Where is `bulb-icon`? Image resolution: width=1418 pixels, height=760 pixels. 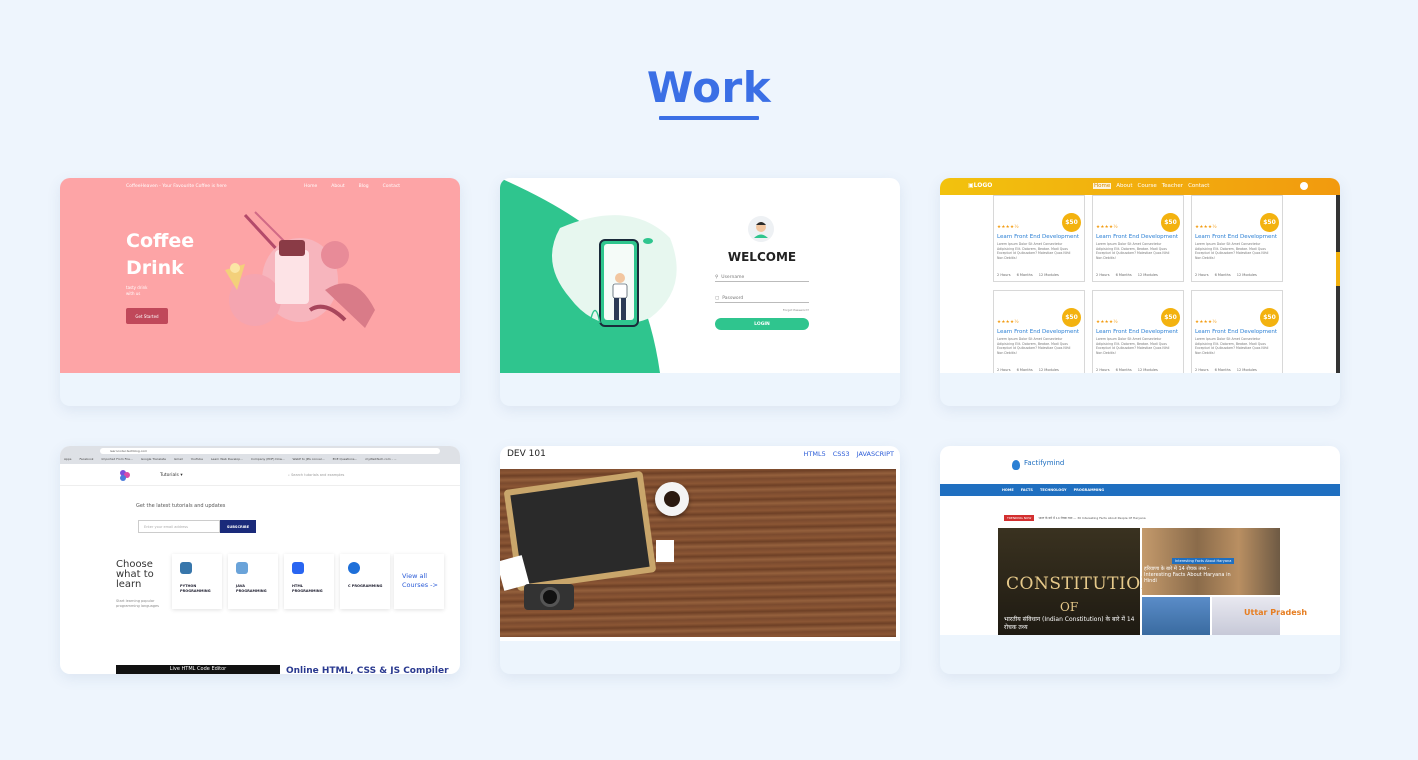 bulb-icon is located at coordinates (1016, 465).